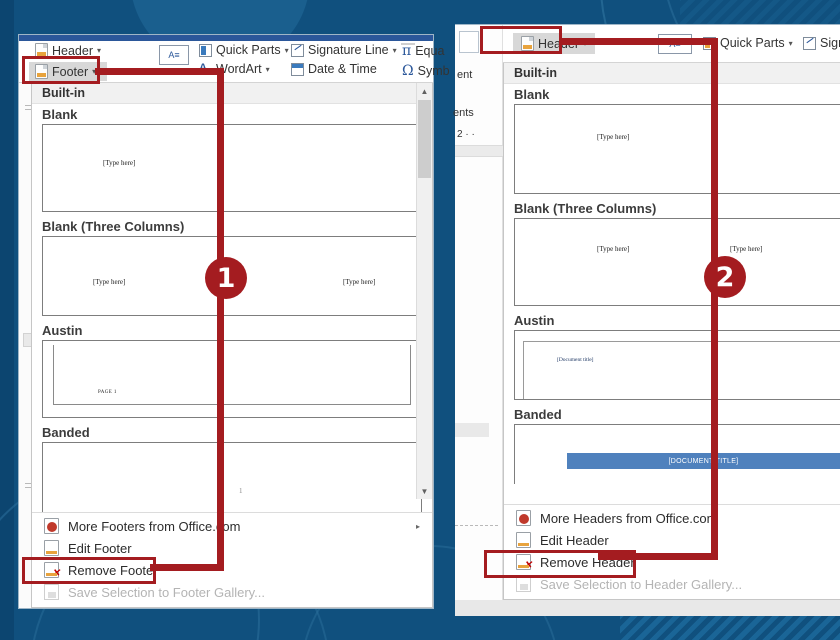 The width and height of the screenshot is (840, 640). Describe the element at coordinates (174, 55) in the screenshot. I see `ribbon-text-box-button: A≡` at that location.